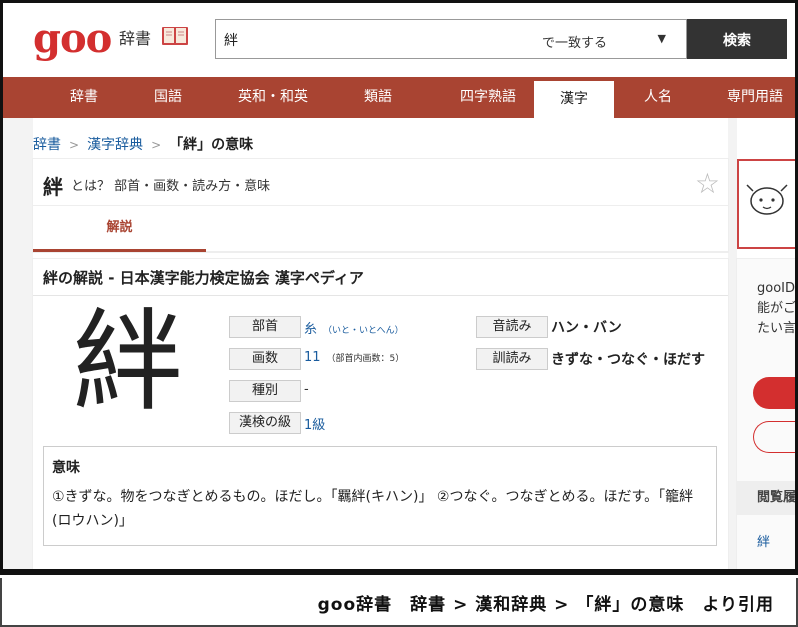  I want to click on goo-logo: goo, so click(72, 39).